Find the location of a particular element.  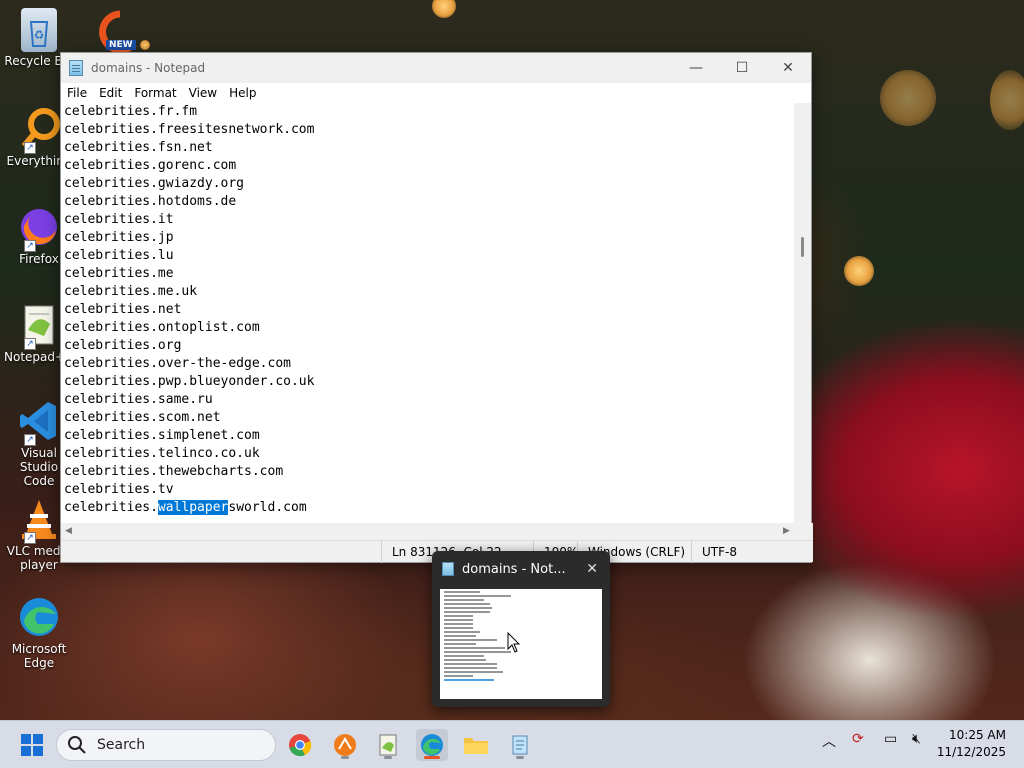

close-icon: ✕ is located at coordinates (788, 68).